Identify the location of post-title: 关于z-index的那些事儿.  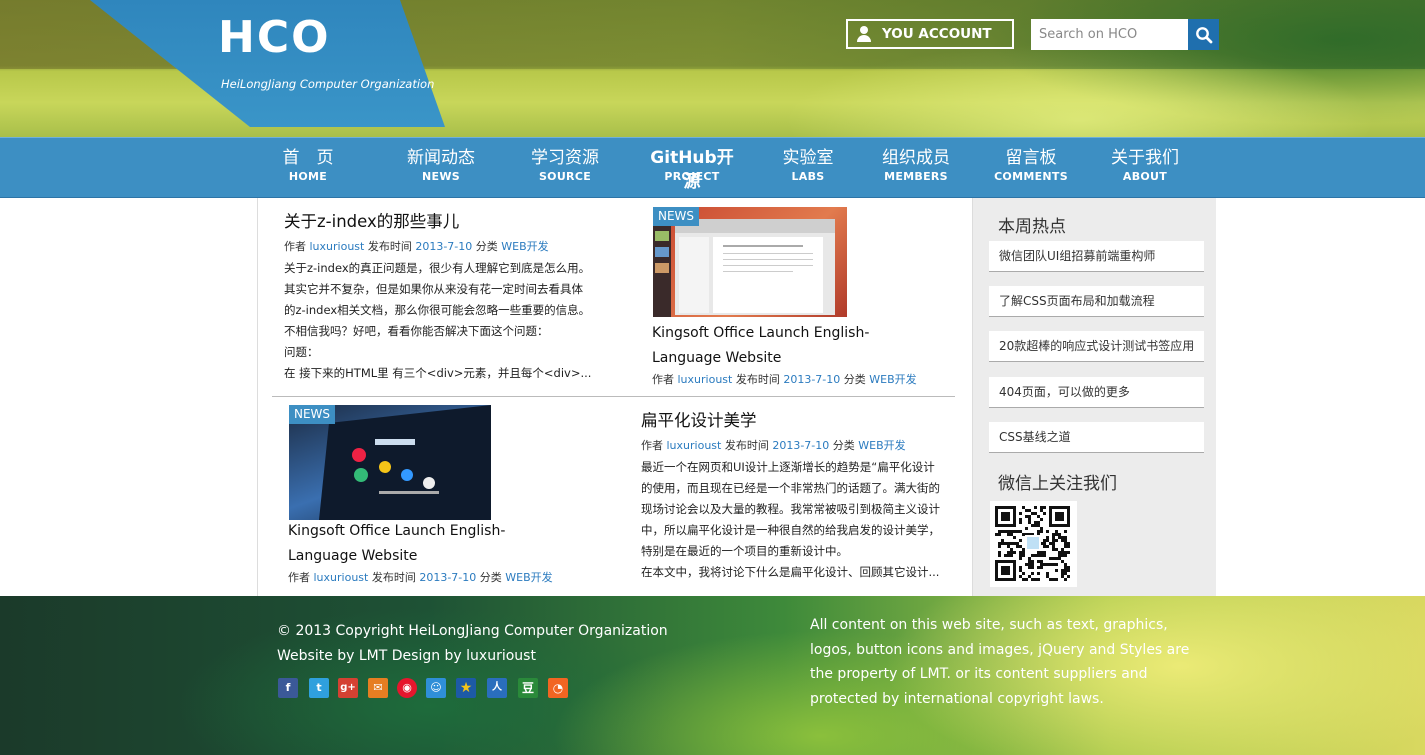
(371, 220).